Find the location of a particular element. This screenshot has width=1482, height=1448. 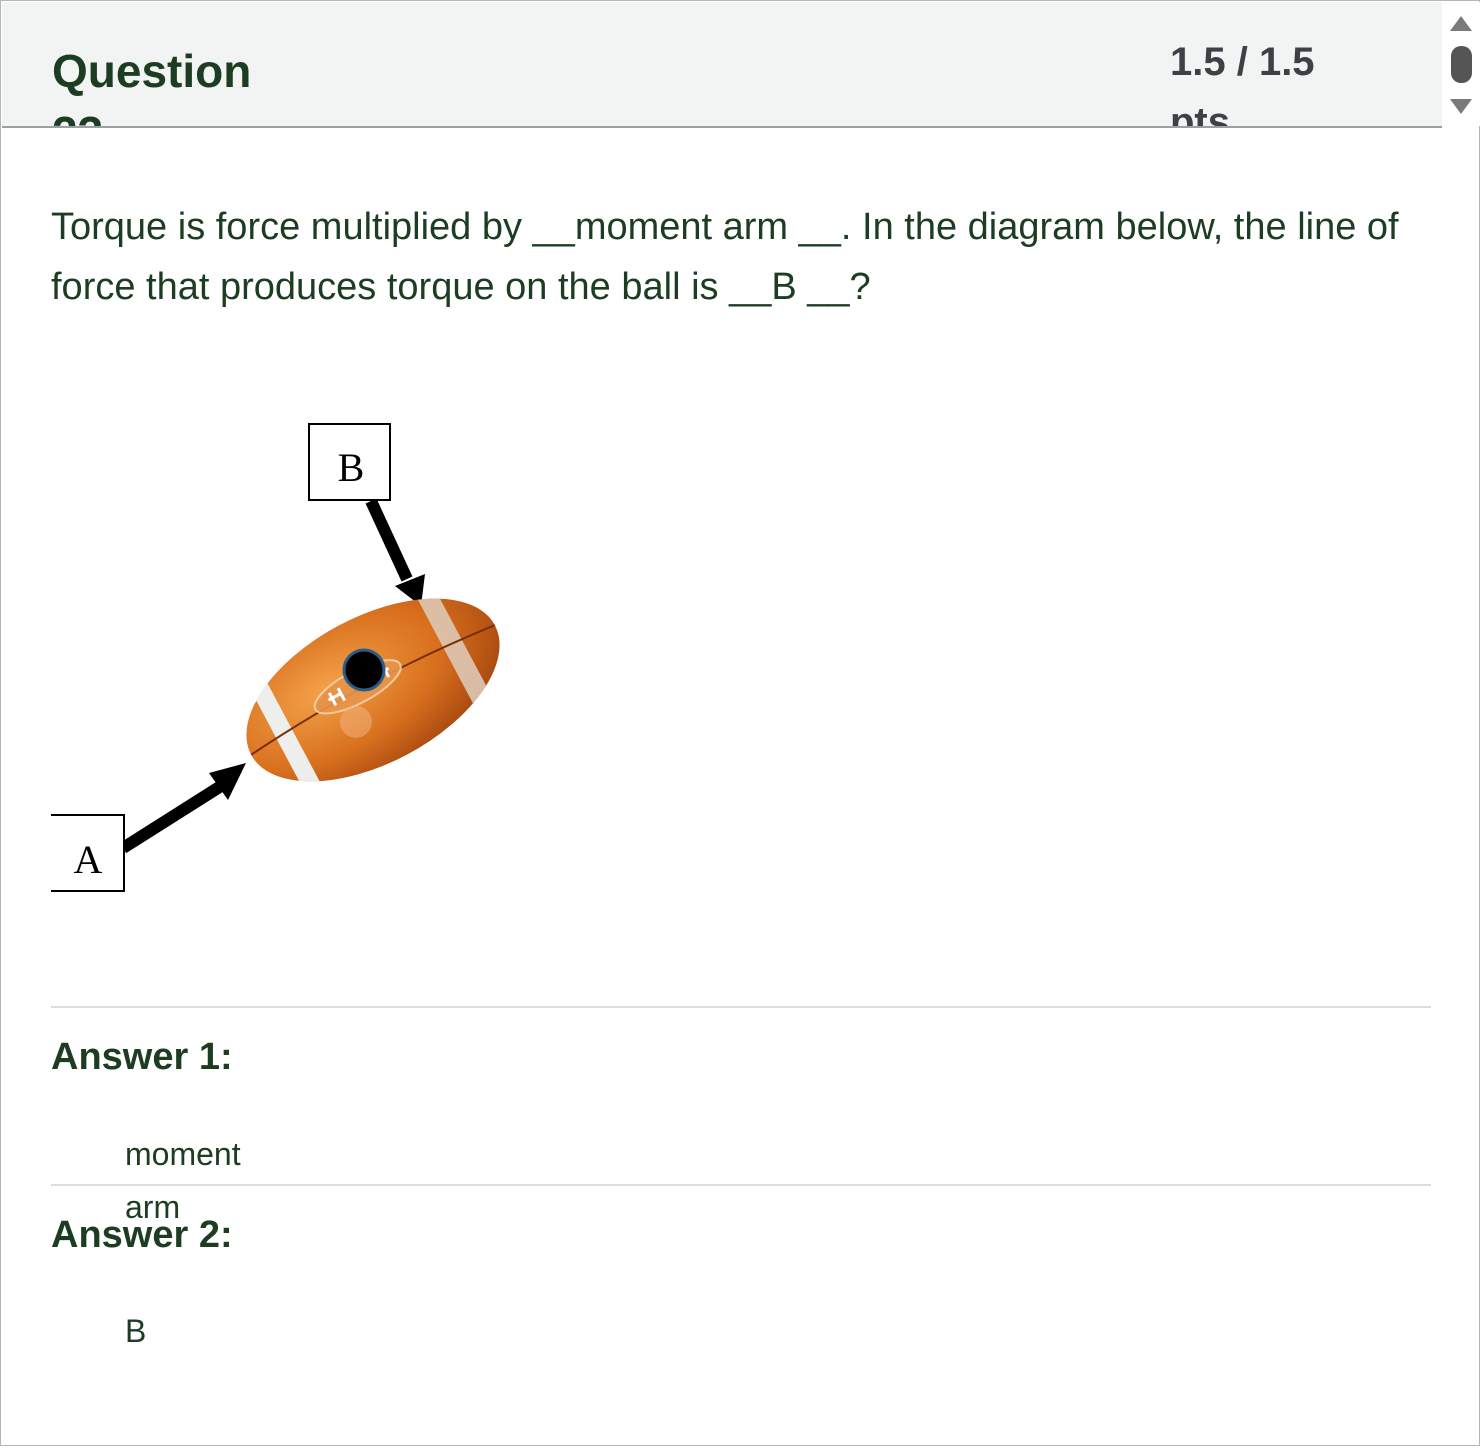

label-box-a: A is located at coordinates (88, 853).